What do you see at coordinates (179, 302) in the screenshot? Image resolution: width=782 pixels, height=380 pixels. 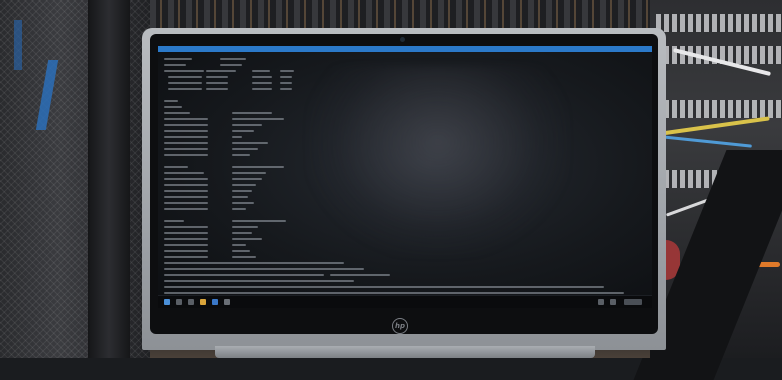 I see `search-icon` at bounding box center [179, 302].